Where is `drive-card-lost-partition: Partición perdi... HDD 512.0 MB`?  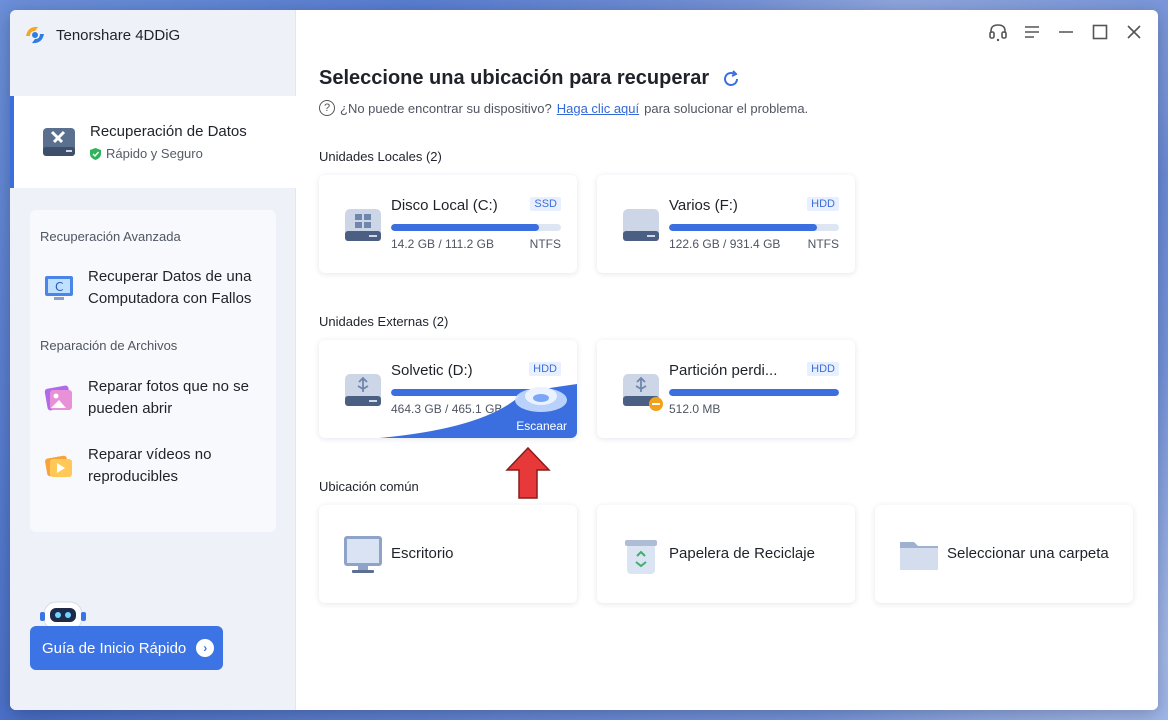 drive-card-lost-partition: Partición perdi... HDD 512.0 MB is located at coordinates (726, 389).